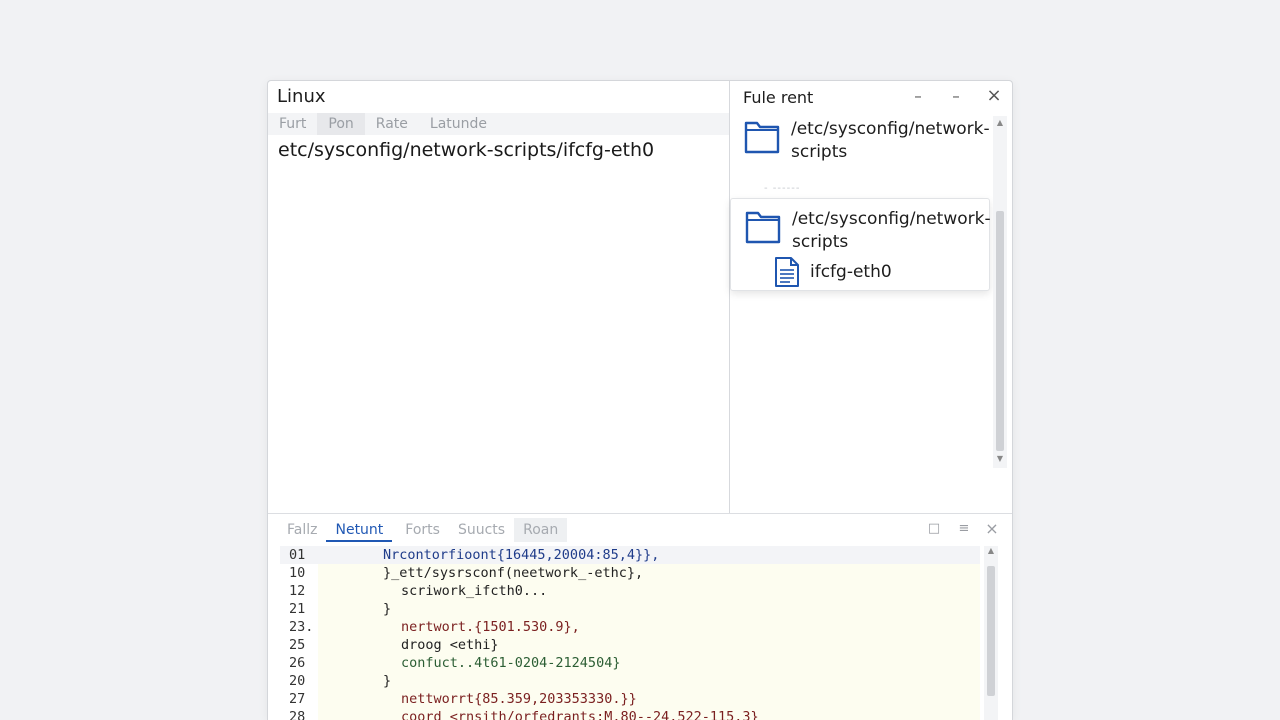 This screenshot has width=1280, height=720. I want to click on dropdown-folder-item: /etc/sysconfig/network-scripts, so click(868, 231).